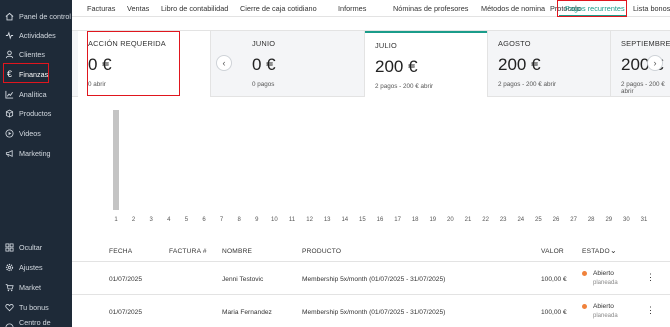 This screenshot has width=670, height=327. What do you see at coordinates (430, 8) in the screenshot?
I see `tab-nominas-de-profesores: Nóminas de profesores` at bounding box center [430, 8].